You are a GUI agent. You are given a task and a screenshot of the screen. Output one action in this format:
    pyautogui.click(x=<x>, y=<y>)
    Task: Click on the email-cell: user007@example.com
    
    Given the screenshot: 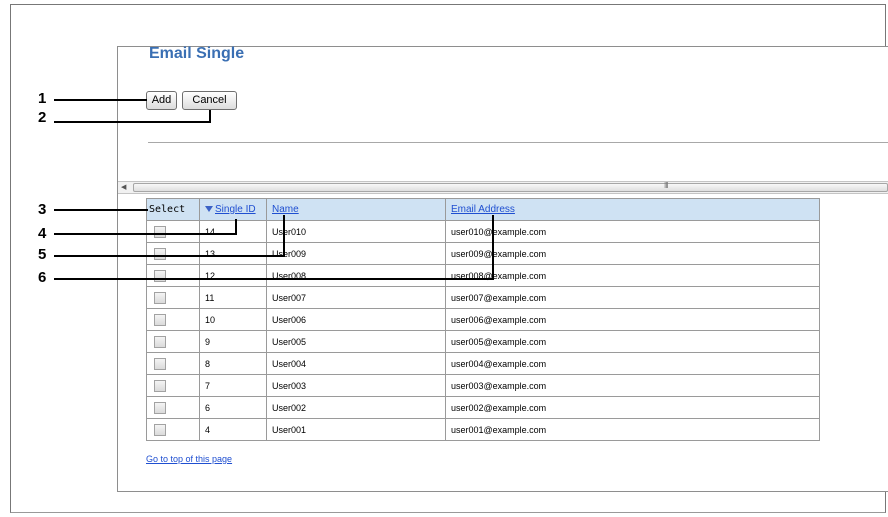 What is the action you would take?
    pyautogui.click(x=632, y=297)
    